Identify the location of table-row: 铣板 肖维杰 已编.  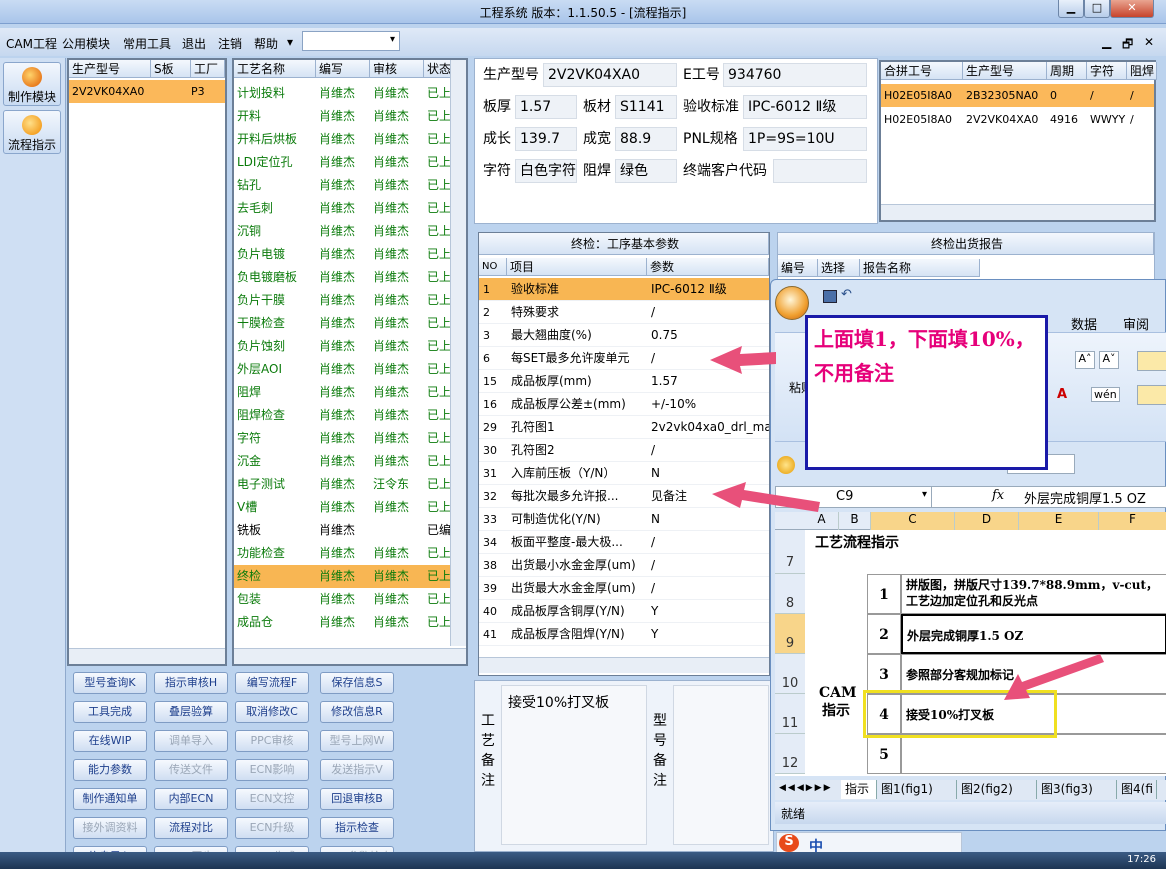
(342, 530).